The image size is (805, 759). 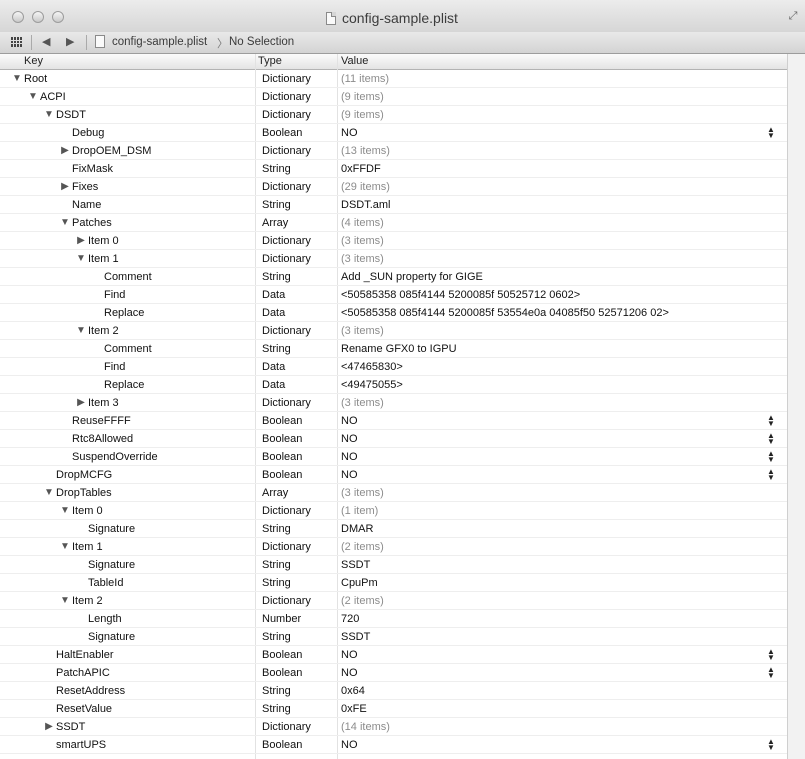 I want to click on table-row: ▼ Item 1 Dictionary (2 items), so click(x=393, y=547).